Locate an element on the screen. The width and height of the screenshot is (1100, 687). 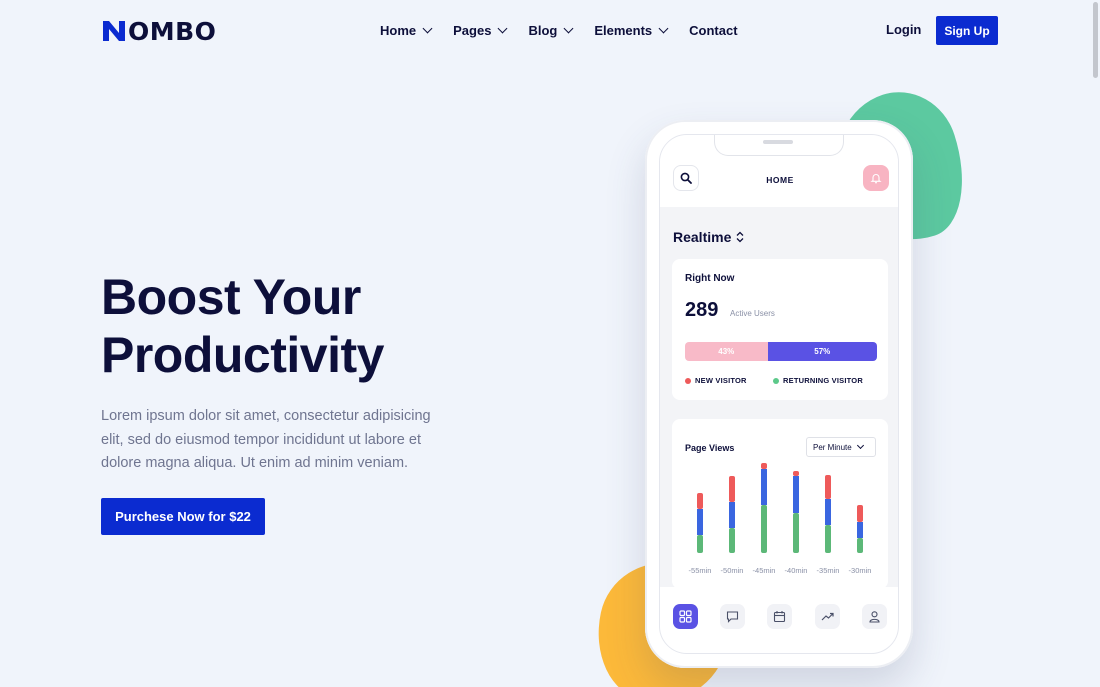
active-users-label: Active Users is located at coordinates (752, 313).